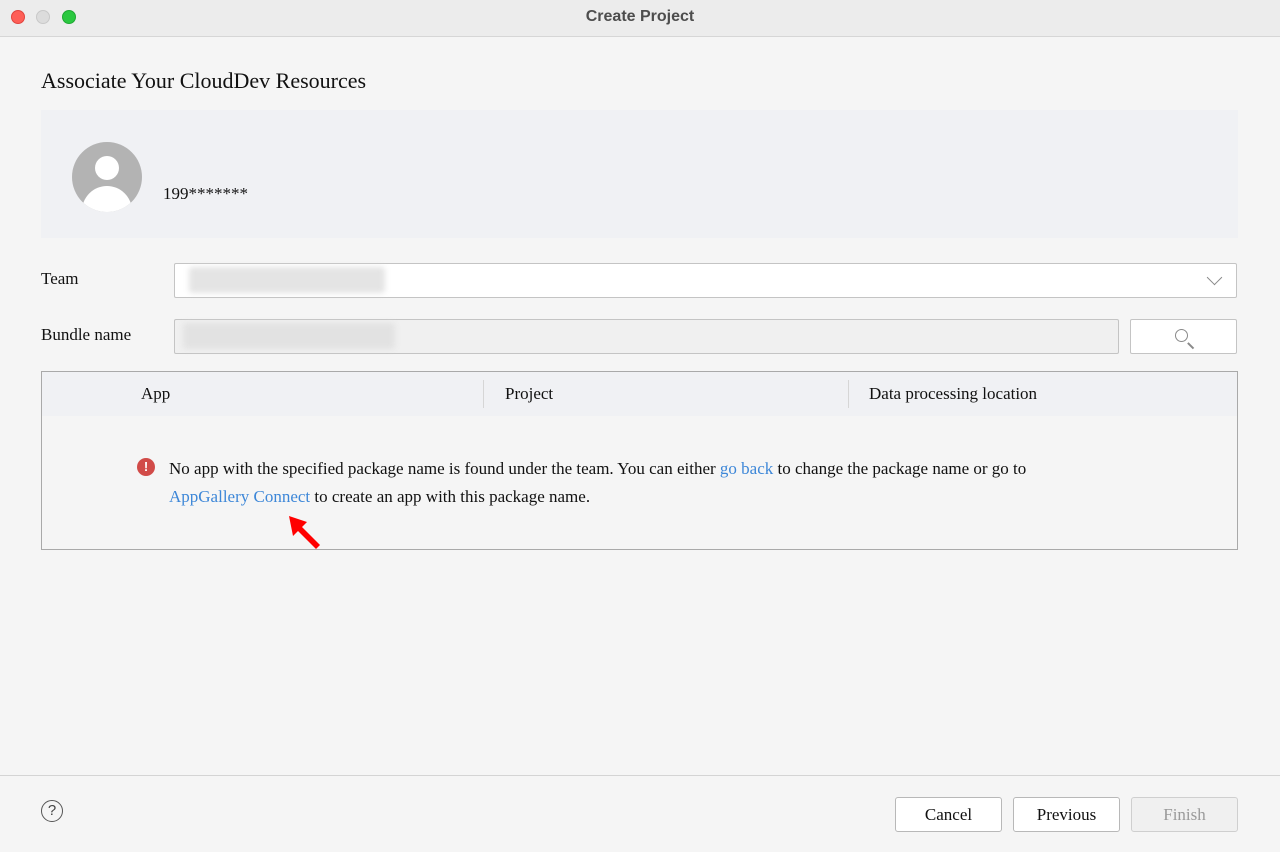 The image size is (1280, 852). What do you see at coordinates (205, 193) in the screenshot?
I see `account-name: 199*******` at bounding box center [205, 193].